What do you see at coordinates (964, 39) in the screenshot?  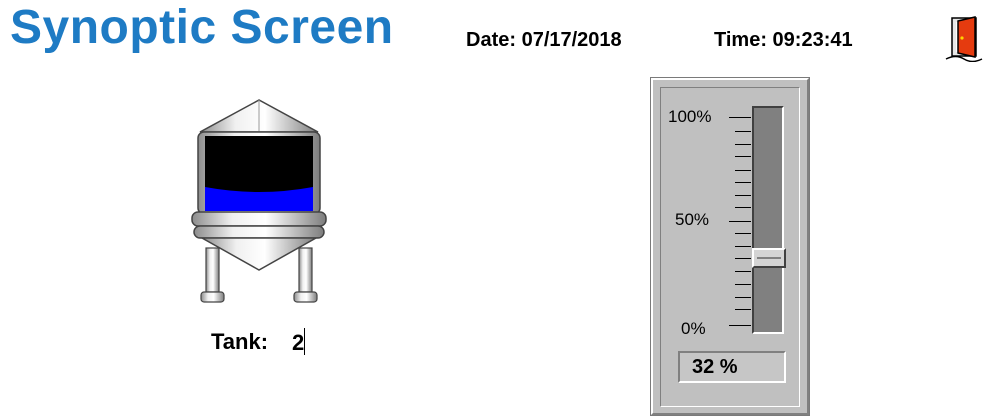 I see `exit-door-icon` at bounding box center [964, 39].